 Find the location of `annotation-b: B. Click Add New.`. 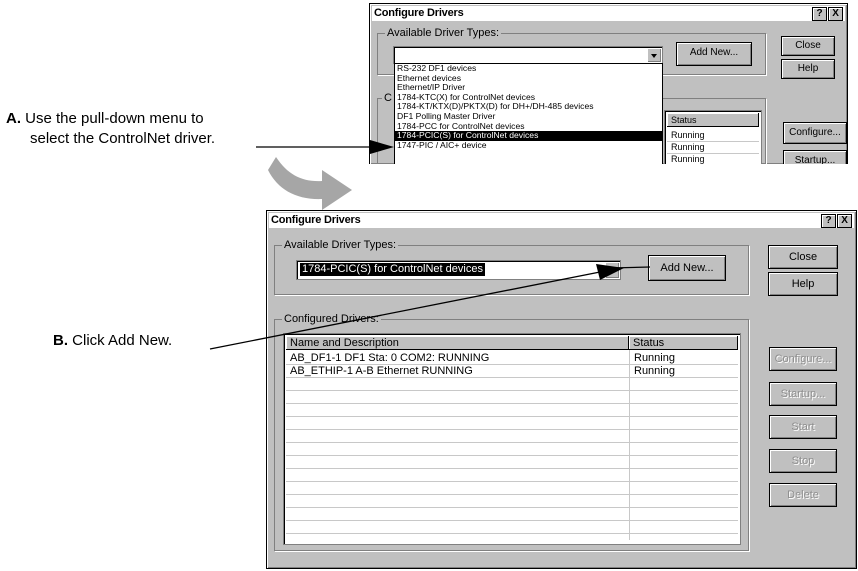

annotation-b: B. Click Add New. is located at coordinates (112, 340).